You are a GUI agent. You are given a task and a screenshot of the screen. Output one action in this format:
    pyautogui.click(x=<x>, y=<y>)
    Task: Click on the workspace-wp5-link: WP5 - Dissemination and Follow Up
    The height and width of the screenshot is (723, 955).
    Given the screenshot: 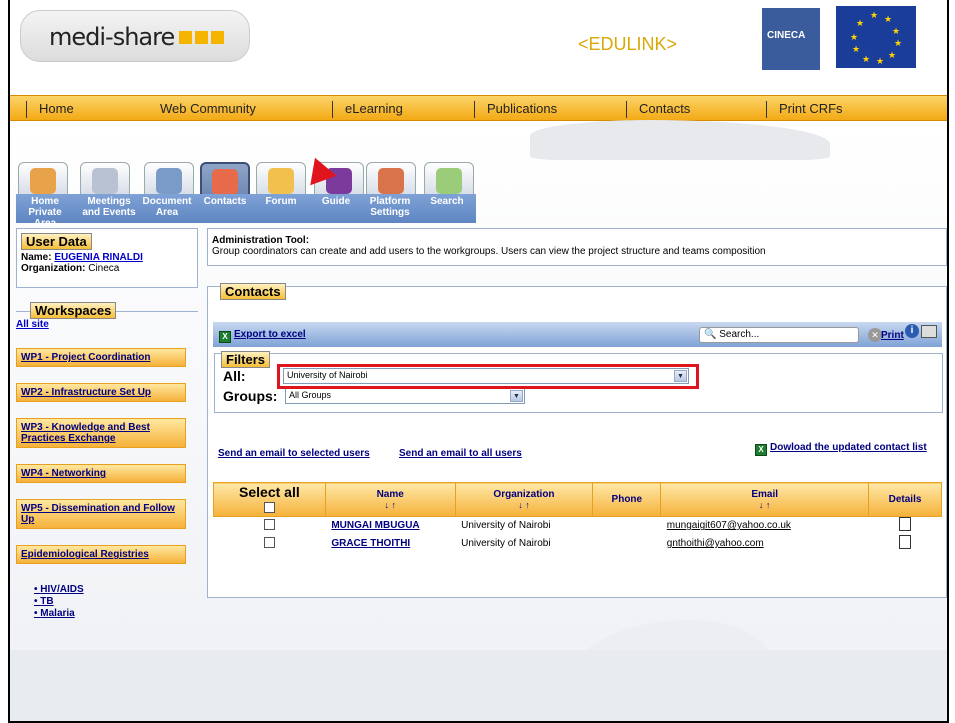 What is the action you would take?
    pyautogui.click(x=101, y=514)
    